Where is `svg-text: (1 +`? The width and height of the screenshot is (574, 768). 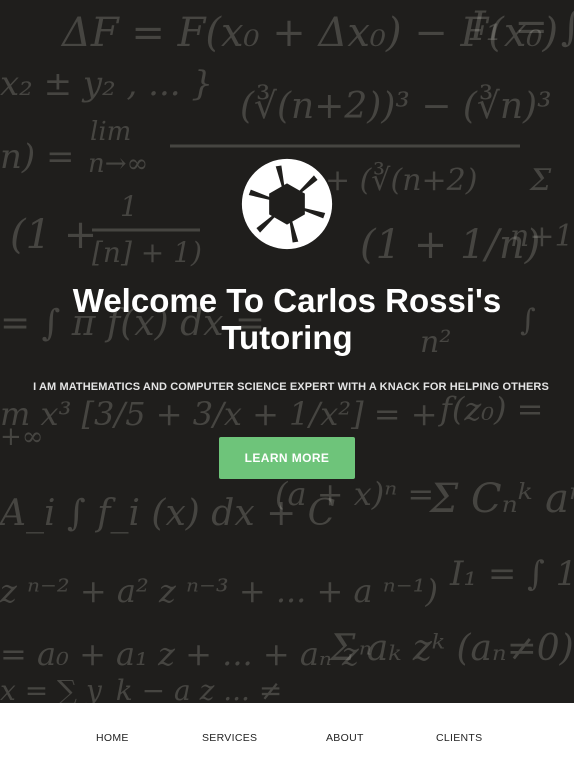 svg-text: (1 + is located at coordinates (53, 235).